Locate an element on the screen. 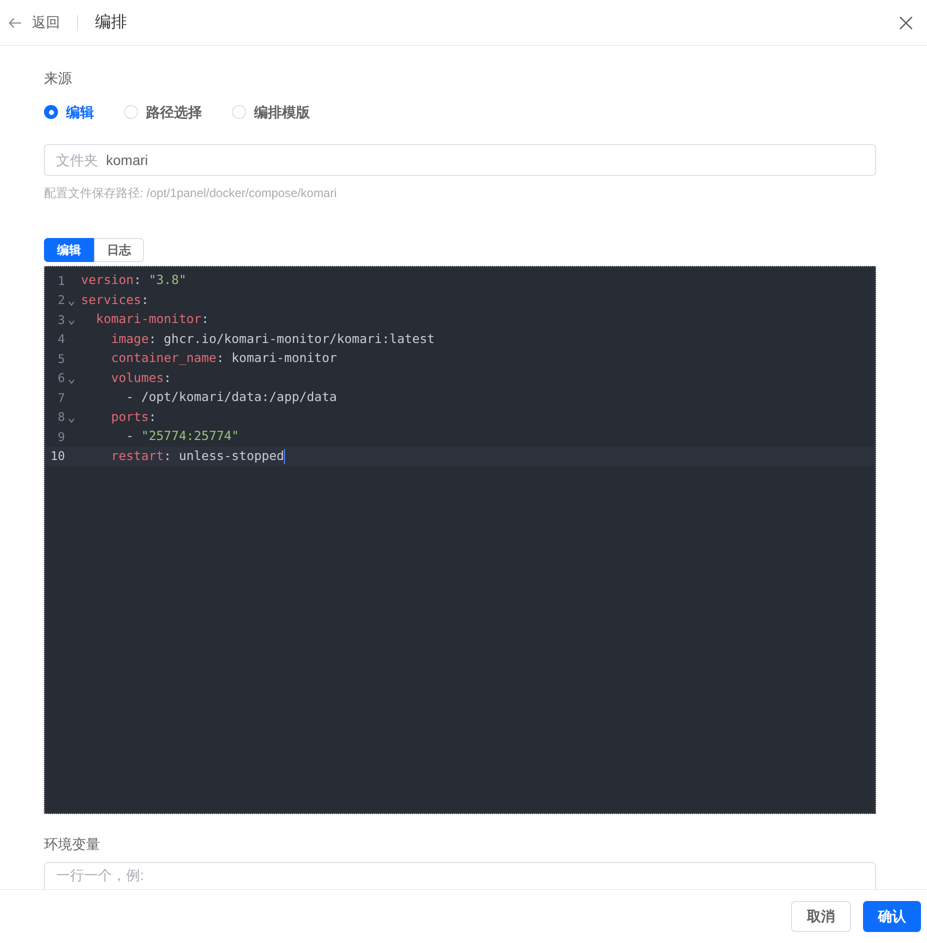  code-line: ports: is located at coordinates (133, 417).